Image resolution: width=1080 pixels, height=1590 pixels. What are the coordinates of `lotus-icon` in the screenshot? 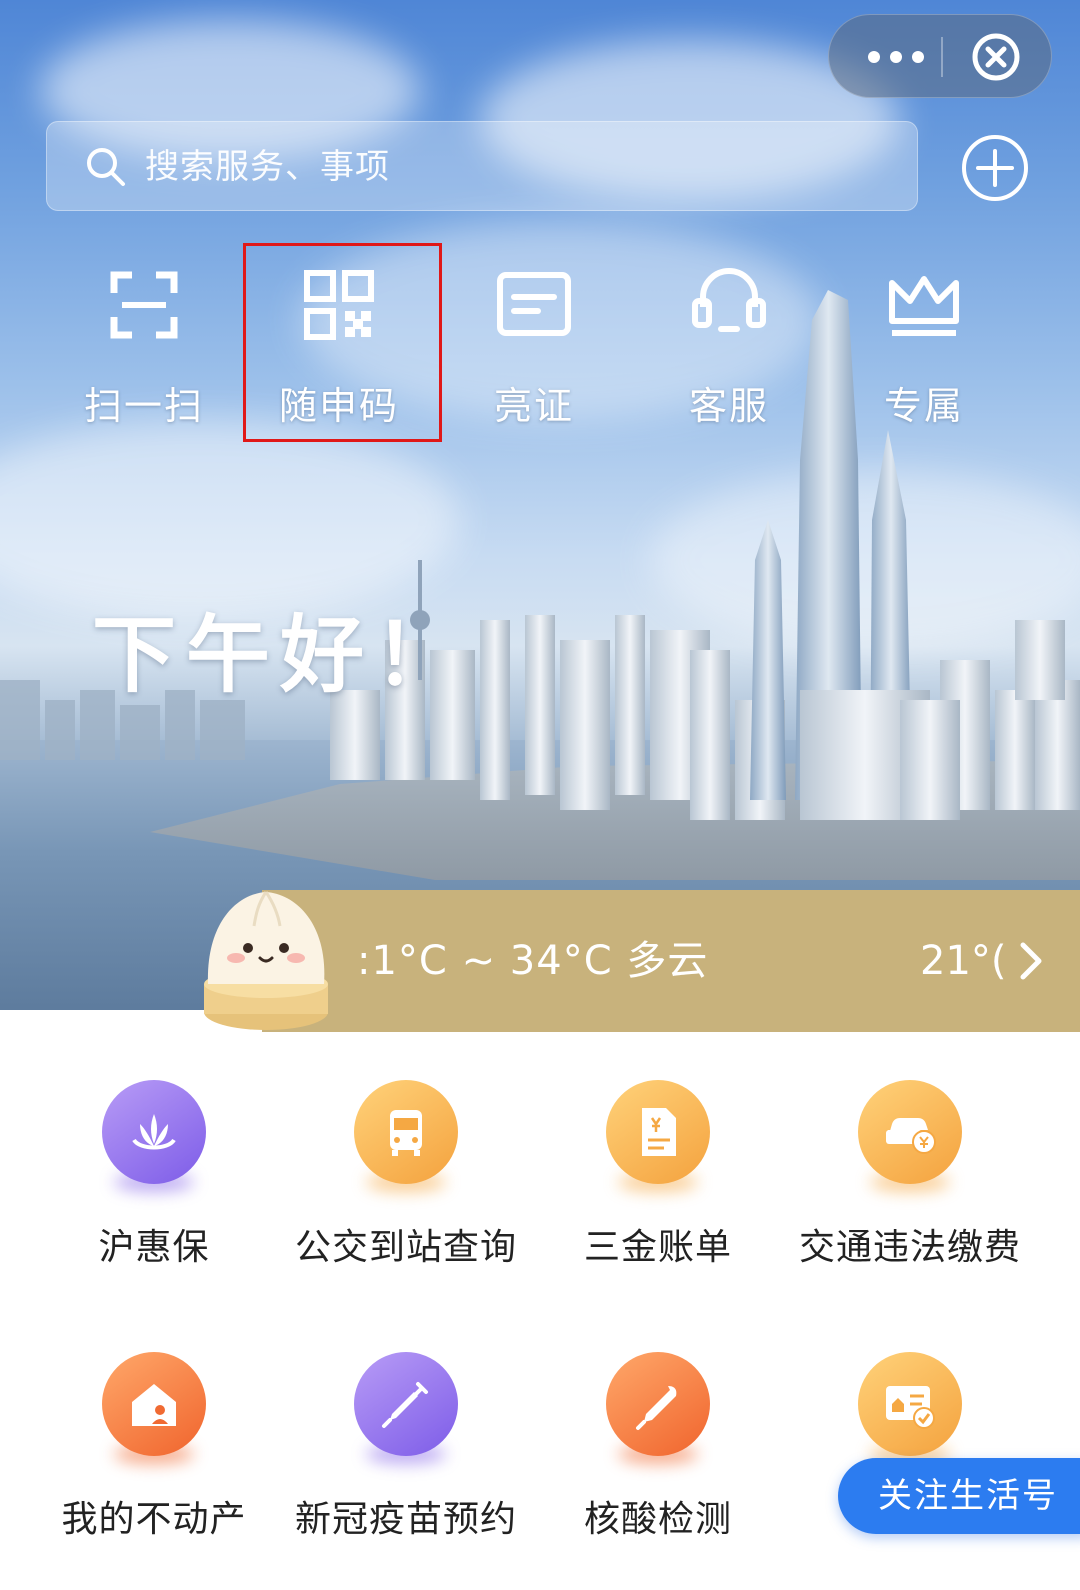 It's located at (154, 1132).